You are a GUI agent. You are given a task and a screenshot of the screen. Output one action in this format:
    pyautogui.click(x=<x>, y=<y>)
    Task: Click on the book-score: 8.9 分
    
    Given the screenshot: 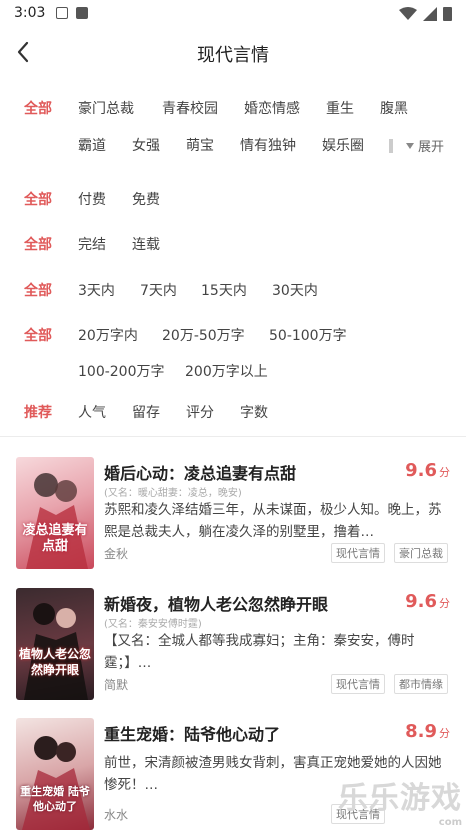 What is the action you would take?
    pyautogui.click(x=427, y=731)
    